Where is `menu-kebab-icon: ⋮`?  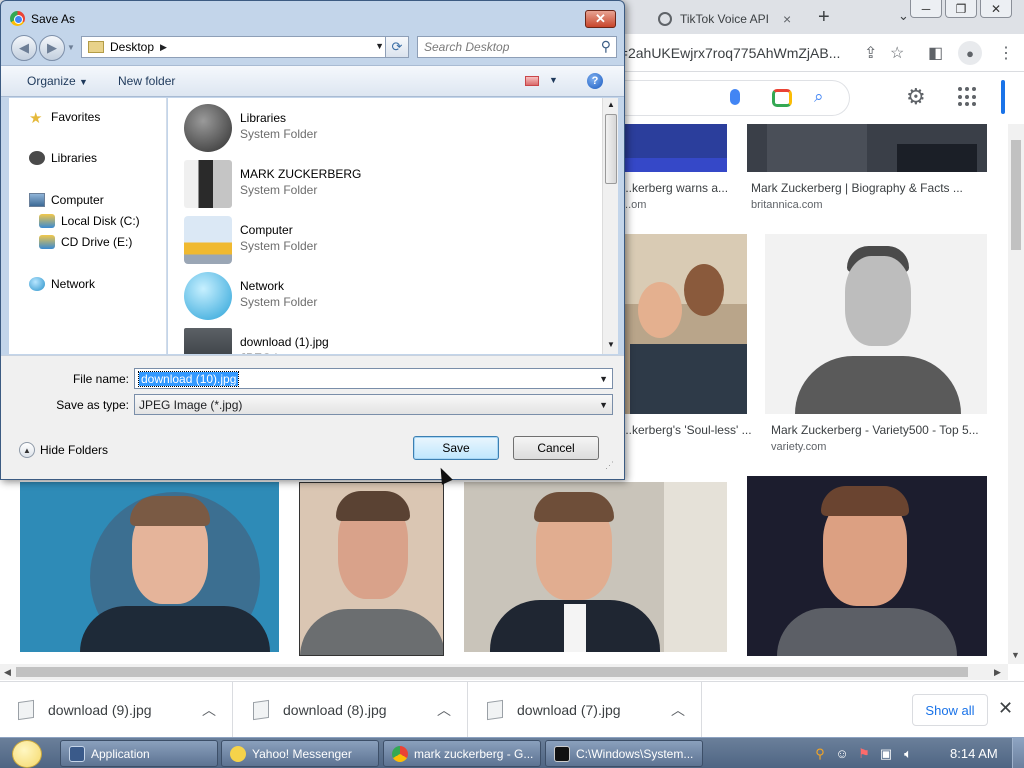 menu-kebab-icon: ⋮ is located at coordinates (1006, 53).